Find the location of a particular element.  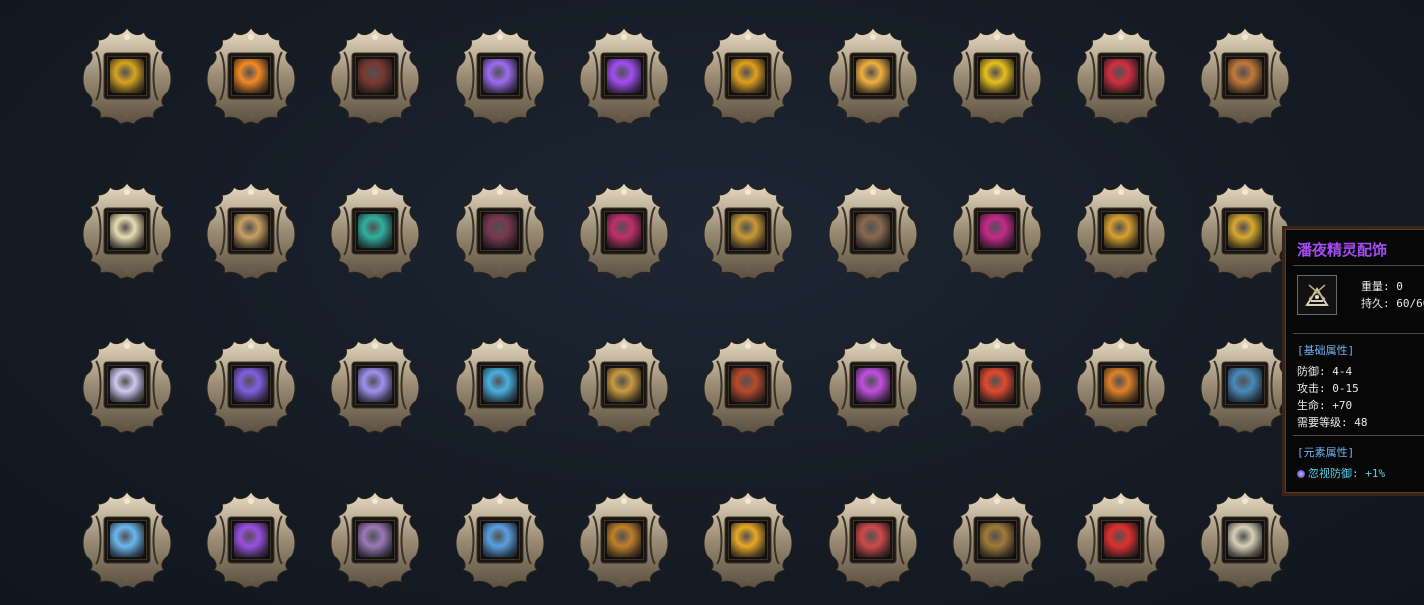

light-scroll-icon is located at coordinates (127, 231).